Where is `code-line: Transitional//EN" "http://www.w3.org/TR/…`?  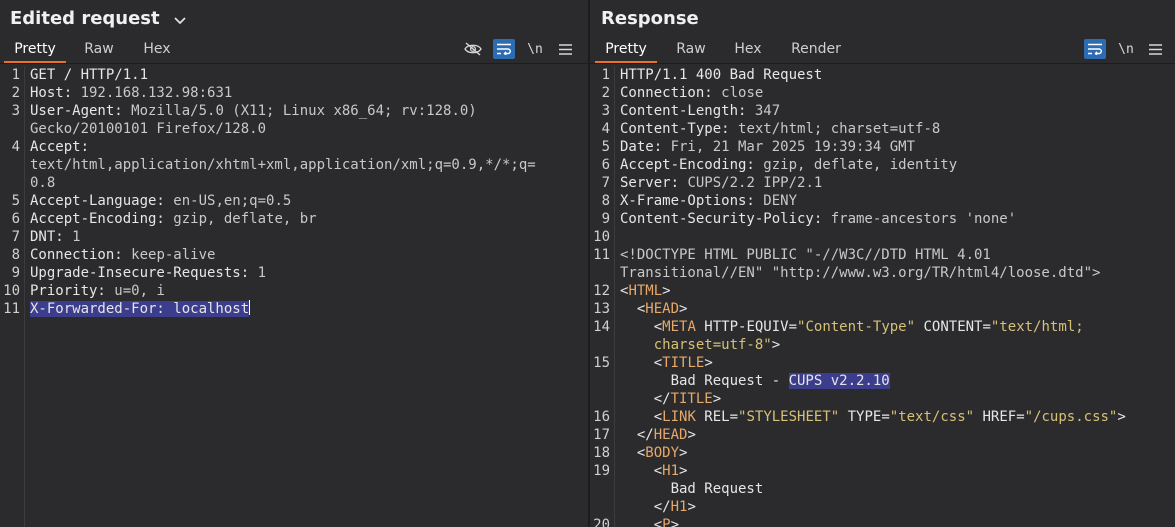
code-line: Transitional//EN" "http://www.w3.org/TR/… is located at coordinates (882, 273).